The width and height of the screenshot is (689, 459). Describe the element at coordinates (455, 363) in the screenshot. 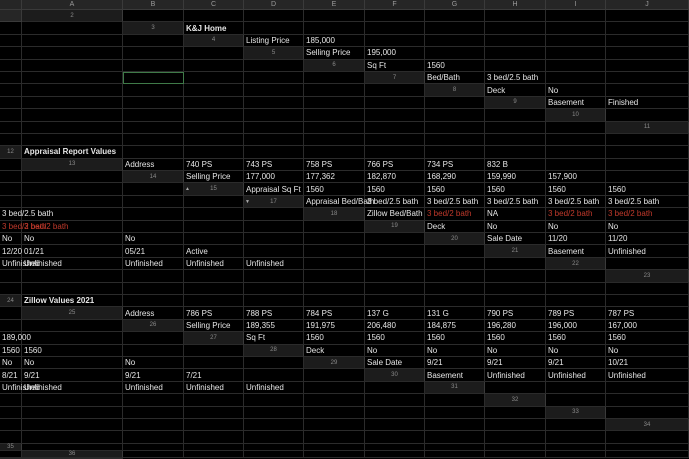

I see `cell: 9/21` at that location.